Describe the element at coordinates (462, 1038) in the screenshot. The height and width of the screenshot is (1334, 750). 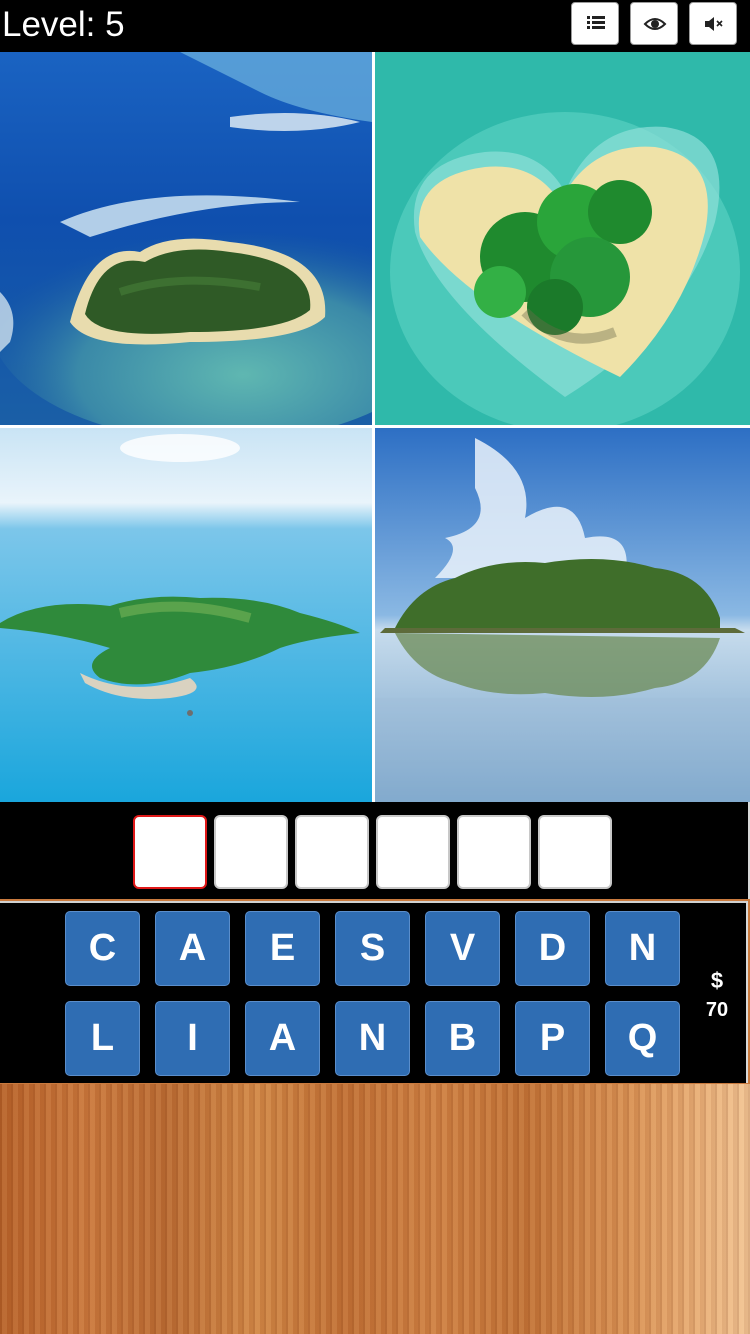
I see `letter-key: B` at that location.